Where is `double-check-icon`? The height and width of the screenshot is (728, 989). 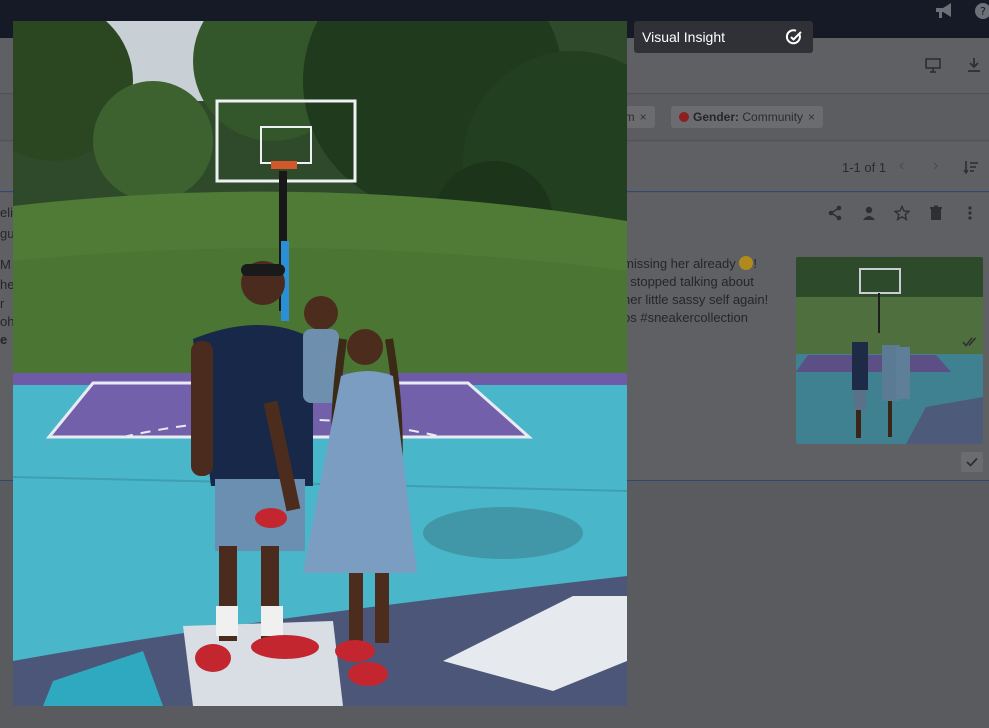
double-check-icon is located at coordinates (971, 342).